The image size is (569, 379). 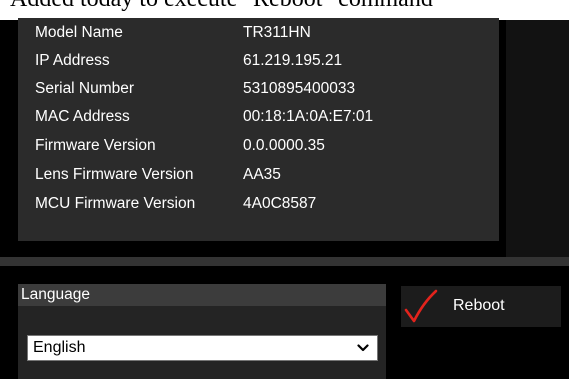 What do you see at coordinates (221, 6) in the screenshot?
I see `annotation-caption: Added today to execute "Reboot" command` at bounding box center [221, 6].